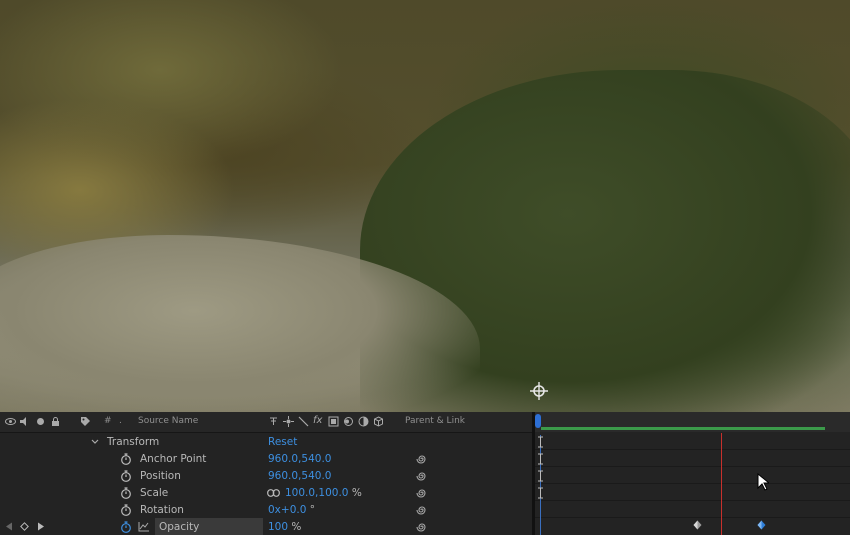 Image resolution: width=850 pixels, height=535 pixels. Describe the element at coordinates (266, 458) in the screenshot. I see `property-row-anchor-point: Anchor Point 960.0,540.0` at that location.